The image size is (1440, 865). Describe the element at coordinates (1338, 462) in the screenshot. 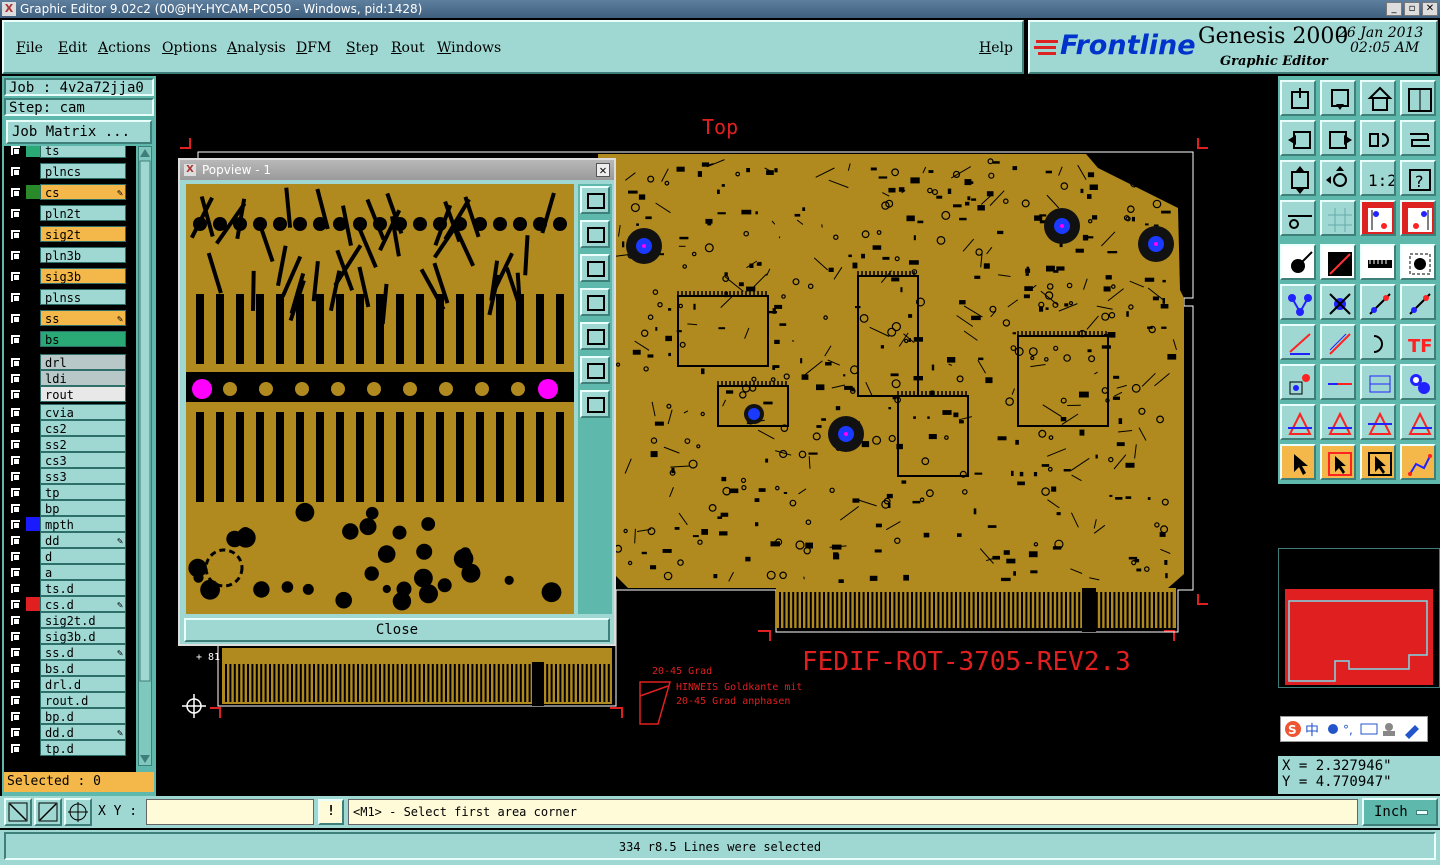

I see `select-rect-icon` at that location.